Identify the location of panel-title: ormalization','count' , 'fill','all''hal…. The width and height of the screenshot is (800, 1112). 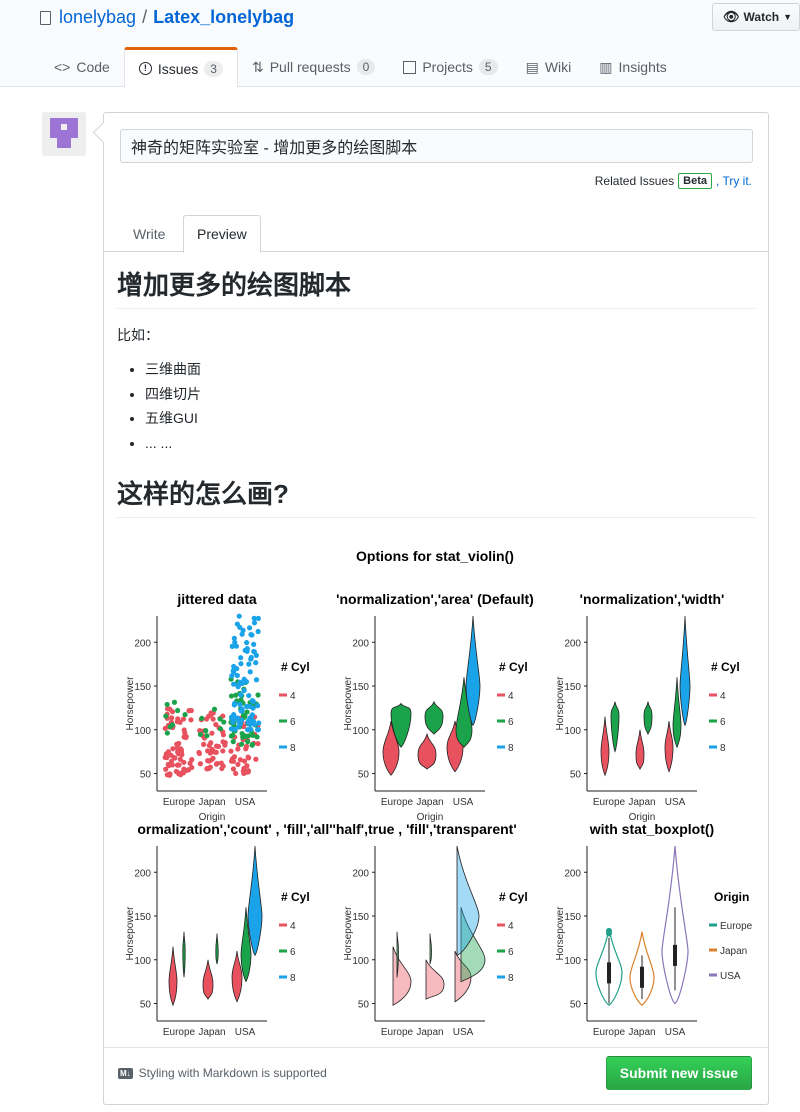
(326, 829).